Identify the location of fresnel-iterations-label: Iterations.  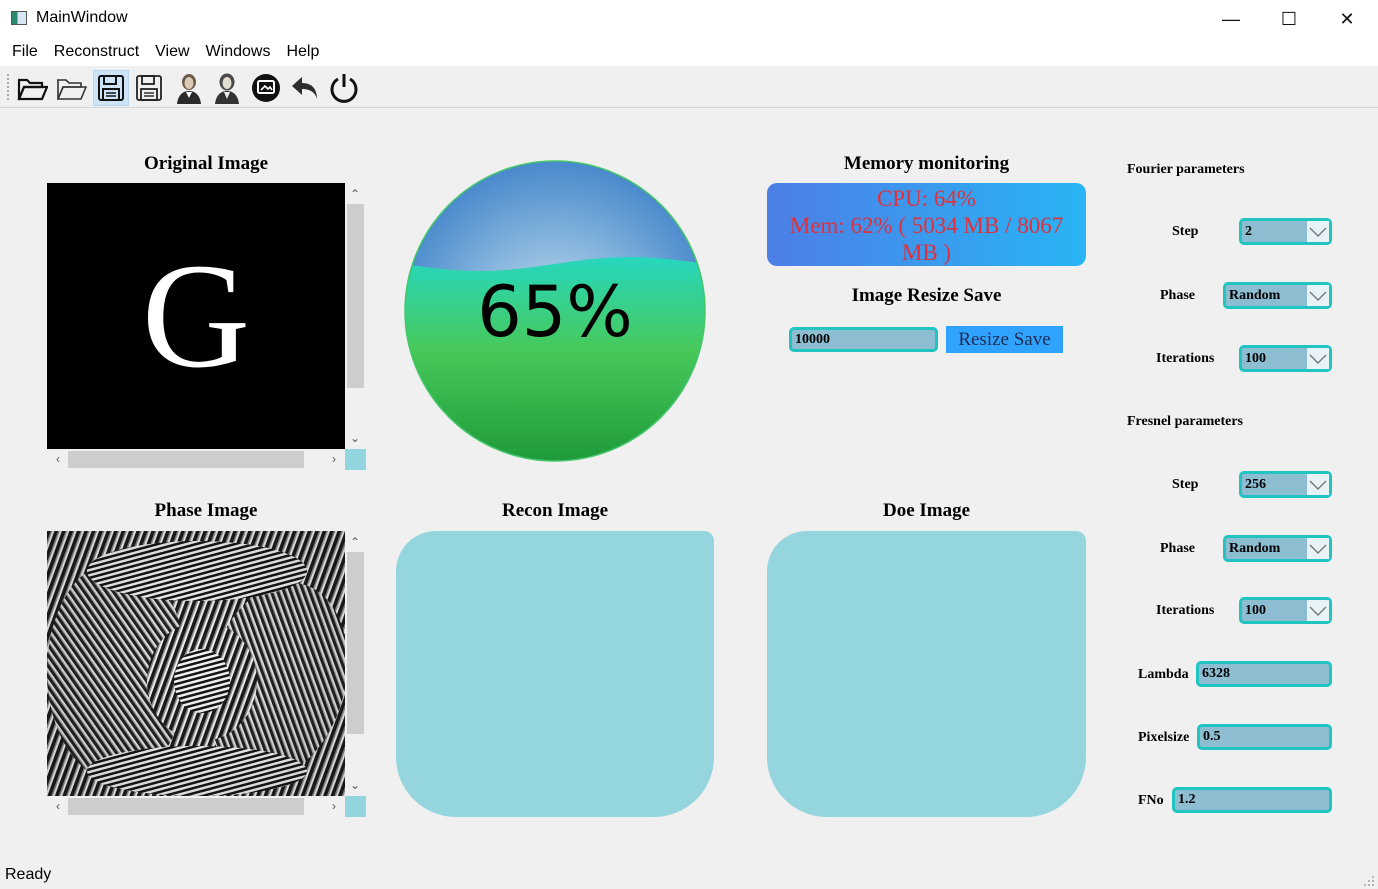
(1185, 610).